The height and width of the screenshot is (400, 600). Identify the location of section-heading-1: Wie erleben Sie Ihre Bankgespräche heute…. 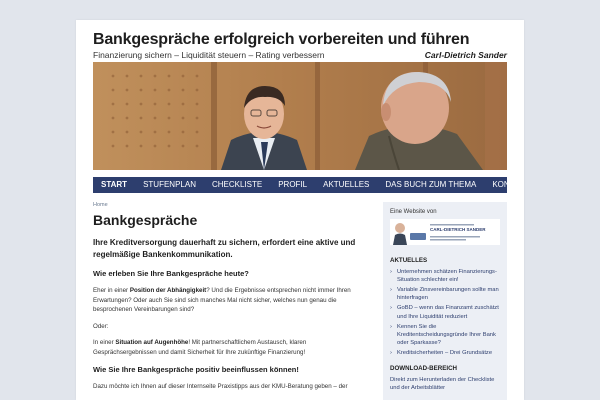
(171, 273).